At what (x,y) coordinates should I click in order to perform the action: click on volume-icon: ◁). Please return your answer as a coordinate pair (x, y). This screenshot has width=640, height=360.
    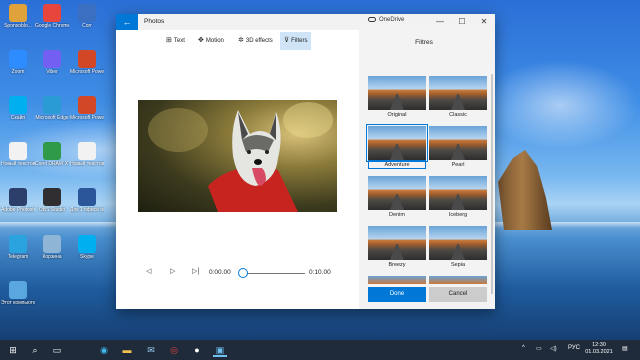
    Looking at the image, I should click on (553, 348).